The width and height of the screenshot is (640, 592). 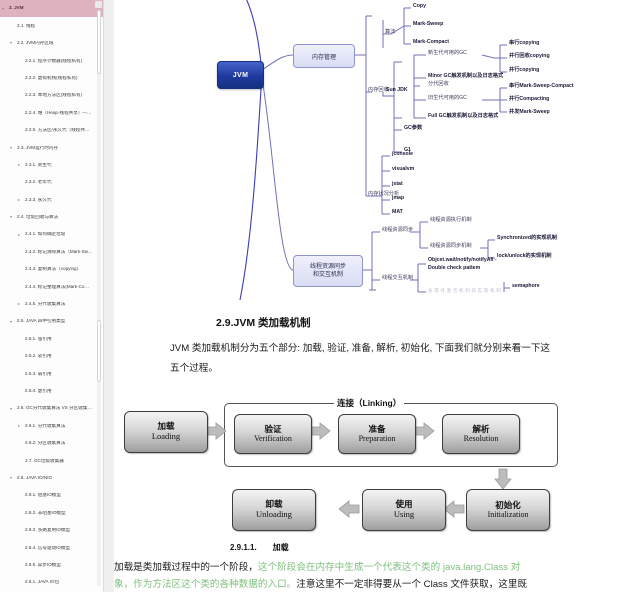 I want to click on outline-item-label: 2.5.4. 虚引用, so click(x=38, y=390).